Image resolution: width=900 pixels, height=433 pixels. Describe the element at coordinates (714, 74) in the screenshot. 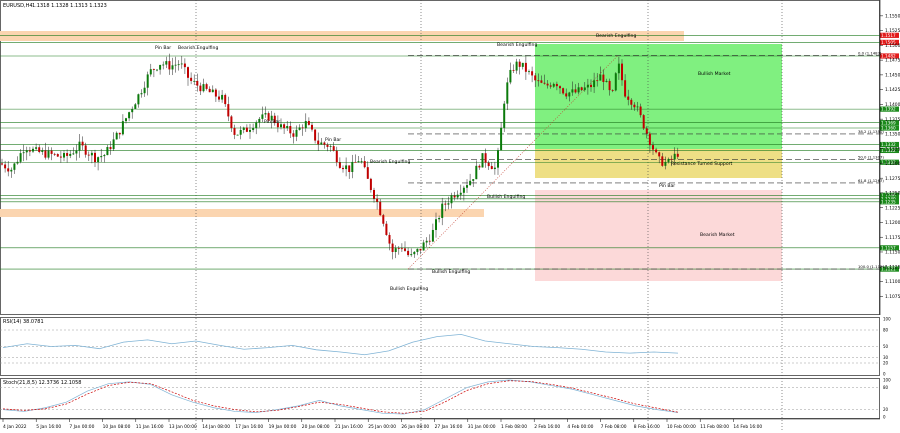

I see `pattern-annotation: Bullish Market` at that location.